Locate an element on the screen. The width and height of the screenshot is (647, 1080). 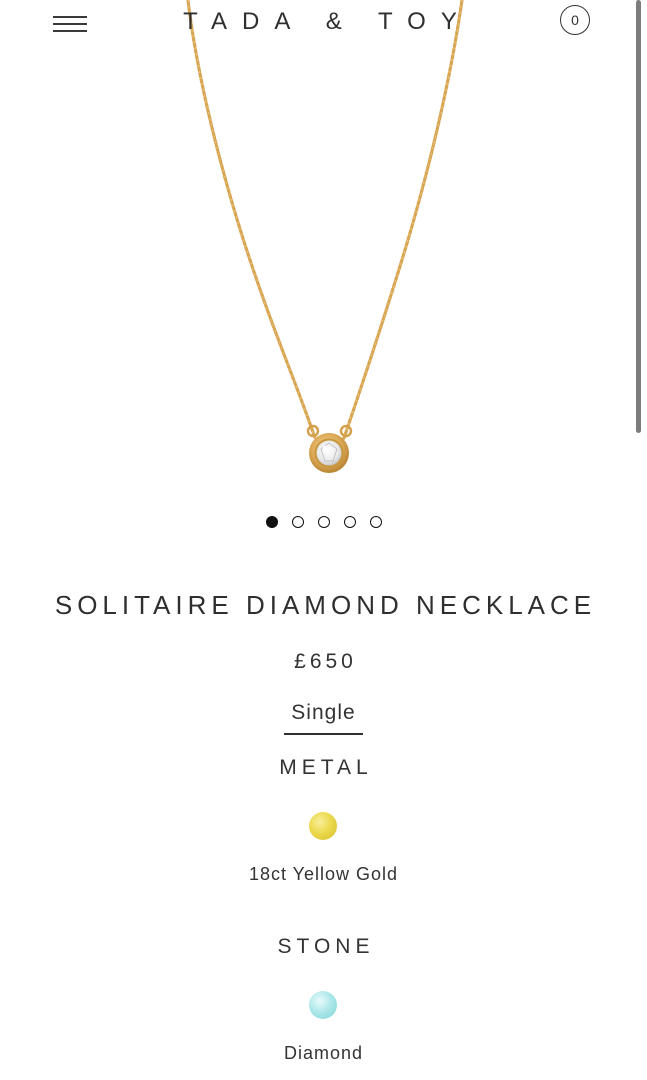
variant-tab-single: Single is located at coordinates (323, 718).